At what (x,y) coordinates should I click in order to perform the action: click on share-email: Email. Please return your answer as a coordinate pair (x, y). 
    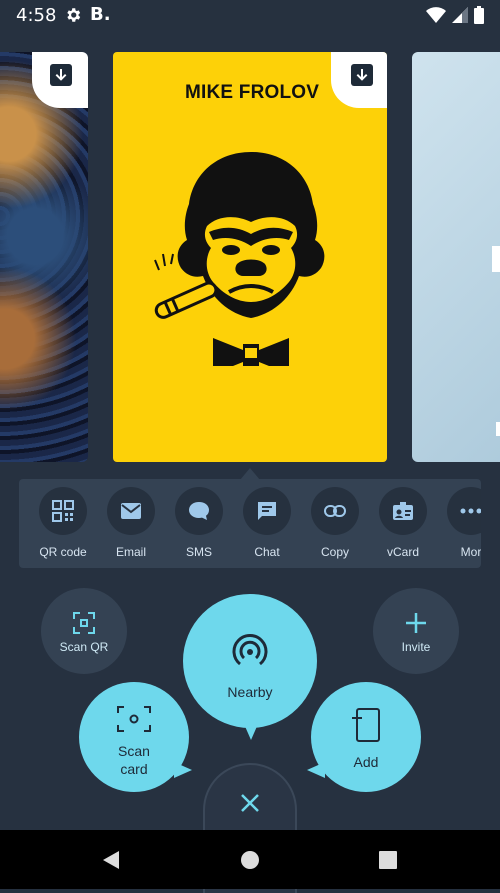
    Looking at the image, I should click on (131, 523).